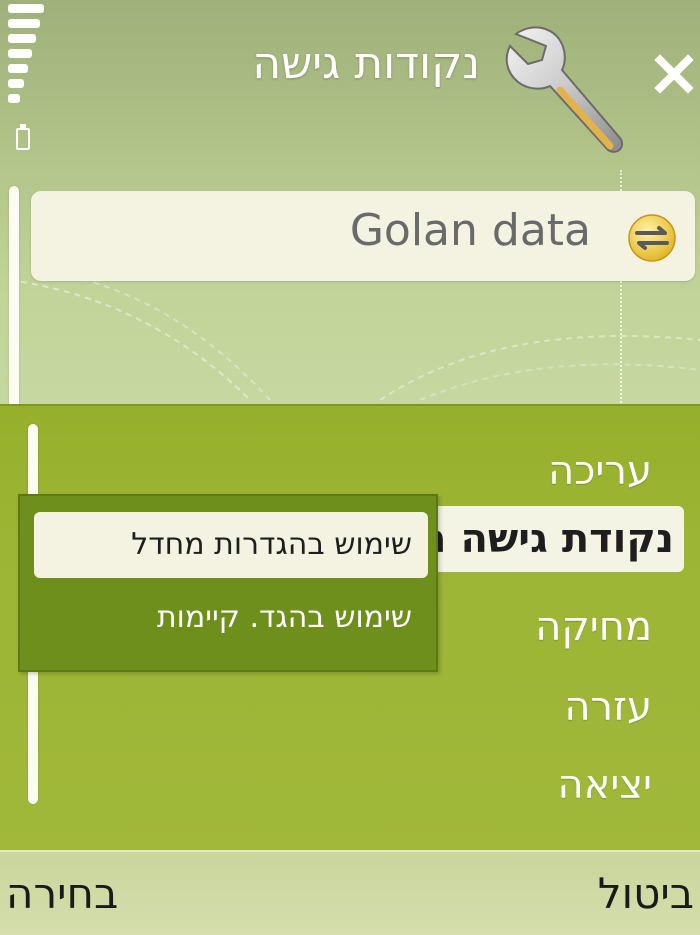 The image size is (700, 935). Describe the element at coordinates (350, 892) in the screenshot. I see `softkey-bar: בחירה ביטול` at that location.